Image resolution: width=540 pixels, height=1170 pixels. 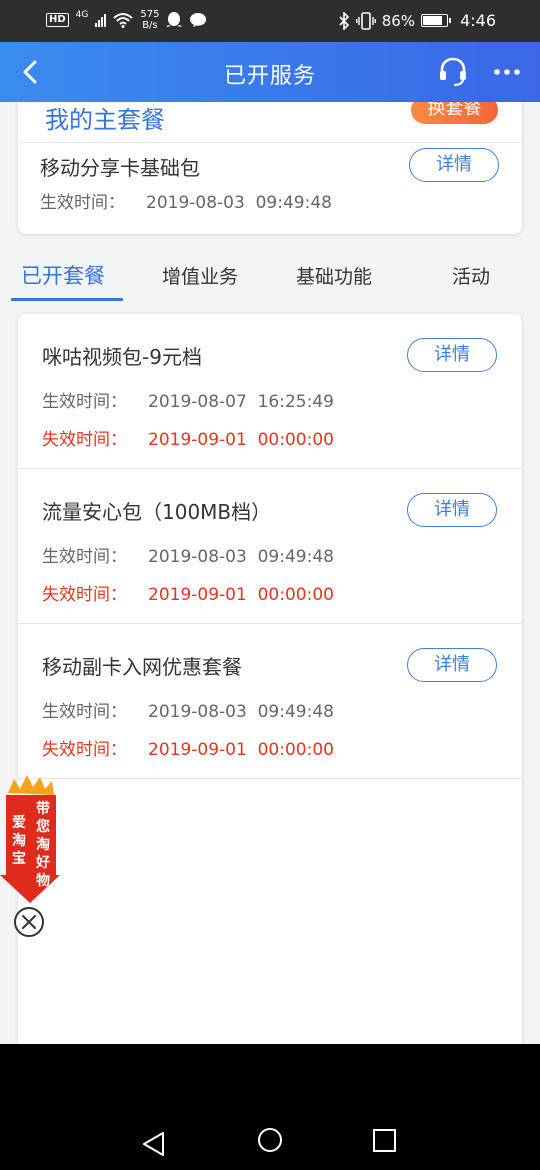 I want to click on main-package-detail-button: 详情, so click(x=454, y=165).